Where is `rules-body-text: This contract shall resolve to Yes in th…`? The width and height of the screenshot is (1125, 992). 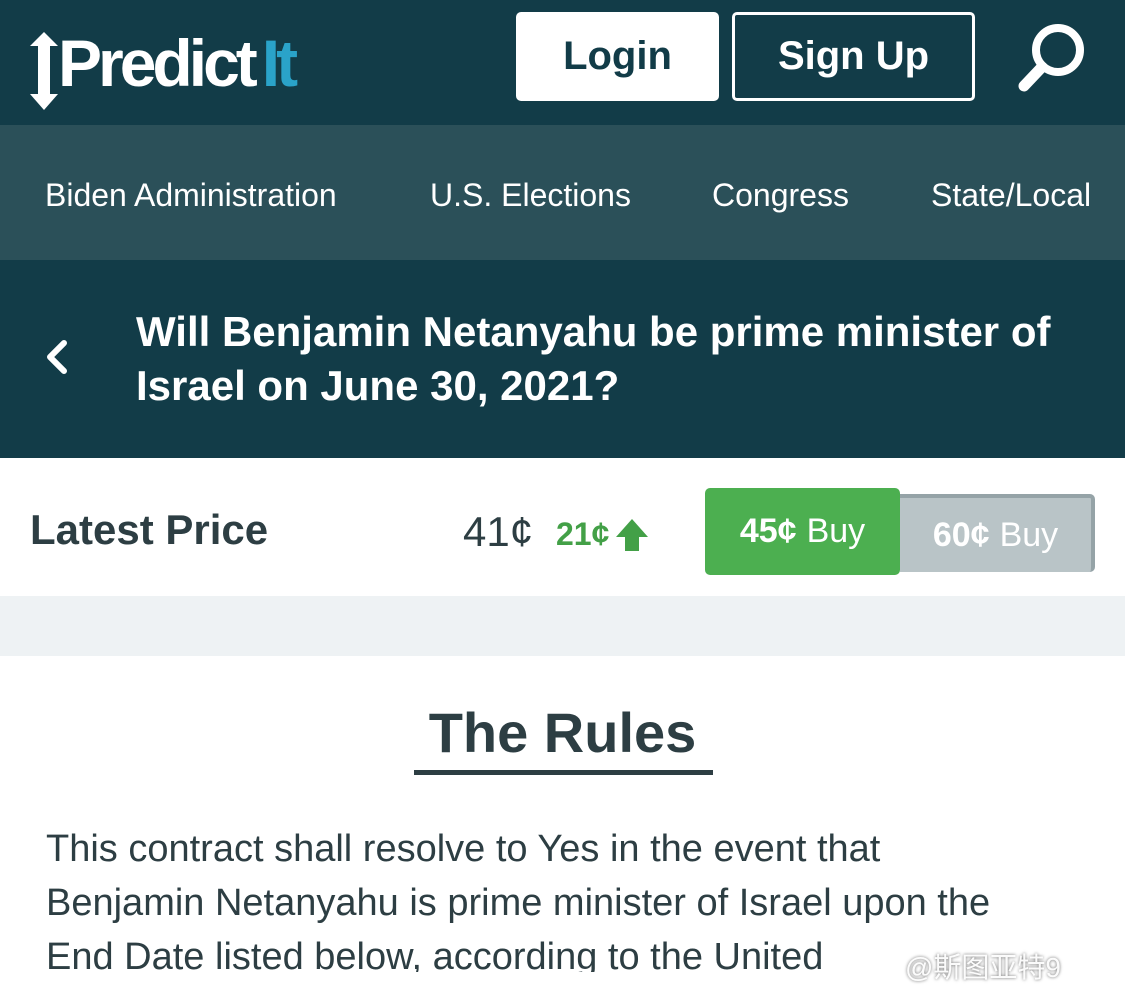 rules-body-text: This contract shall resolve to Yes in th… is located at coordinates (518, 900).